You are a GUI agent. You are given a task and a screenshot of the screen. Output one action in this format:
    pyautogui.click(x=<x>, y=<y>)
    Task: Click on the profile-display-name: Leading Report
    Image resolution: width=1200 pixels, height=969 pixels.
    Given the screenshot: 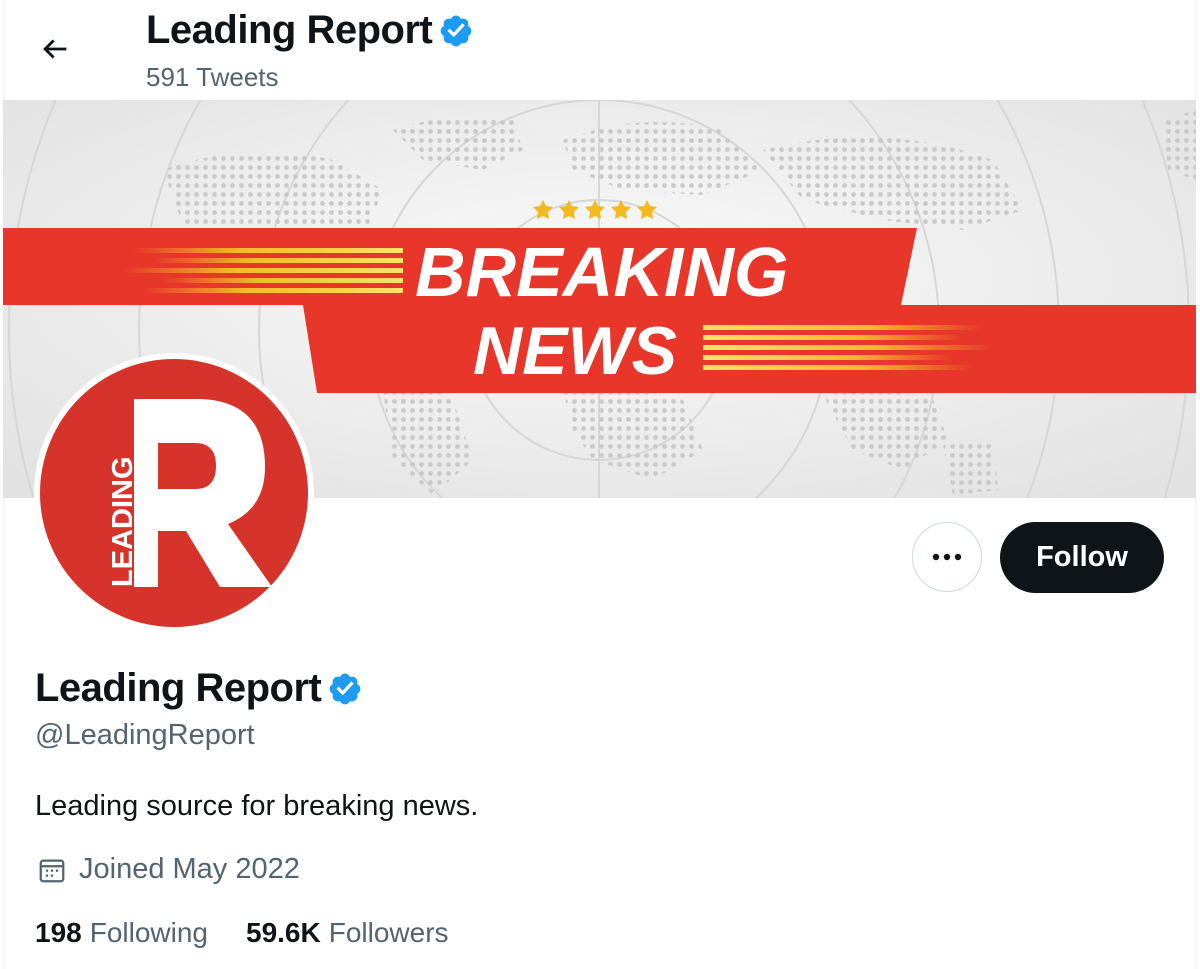 What is the action you would take?
    pyautogui.click(x=199, y=688)
    